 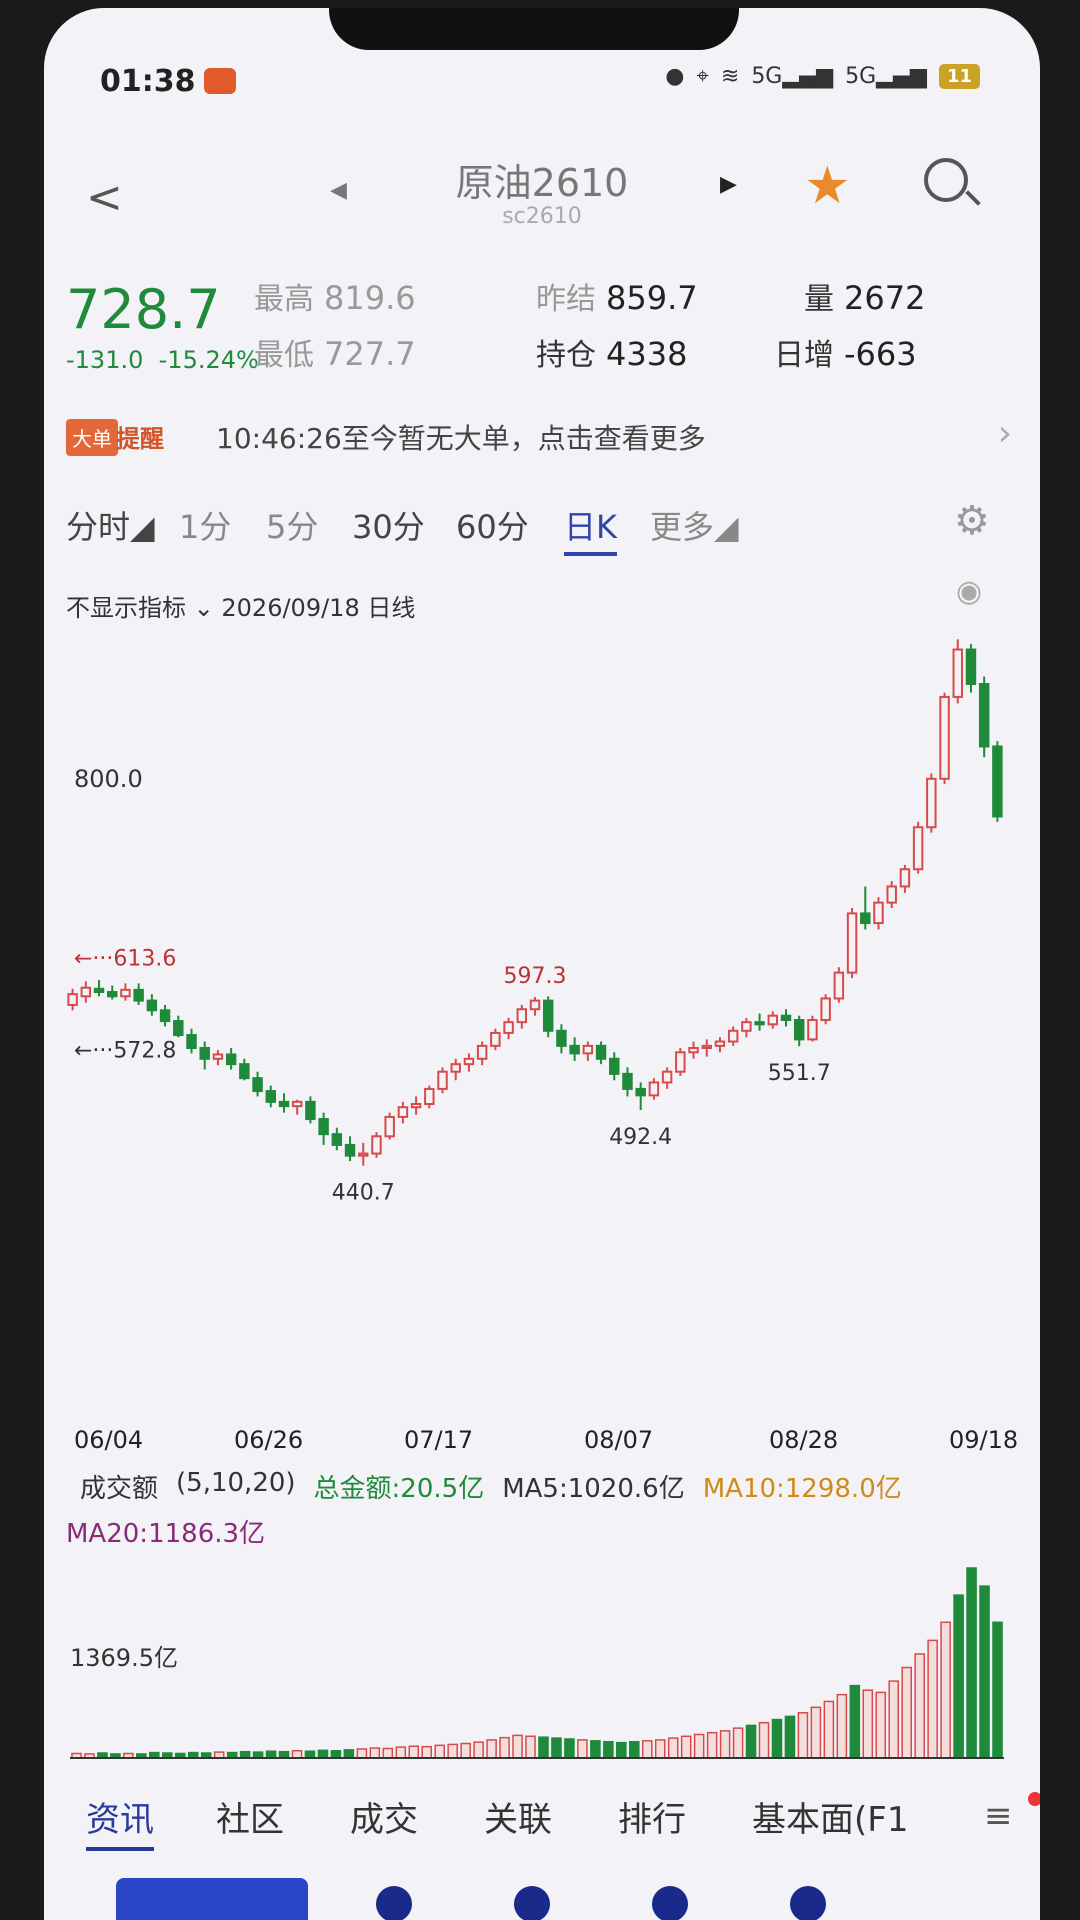 I want to click on eye-icon: ◉, so click(x=969, y=591).